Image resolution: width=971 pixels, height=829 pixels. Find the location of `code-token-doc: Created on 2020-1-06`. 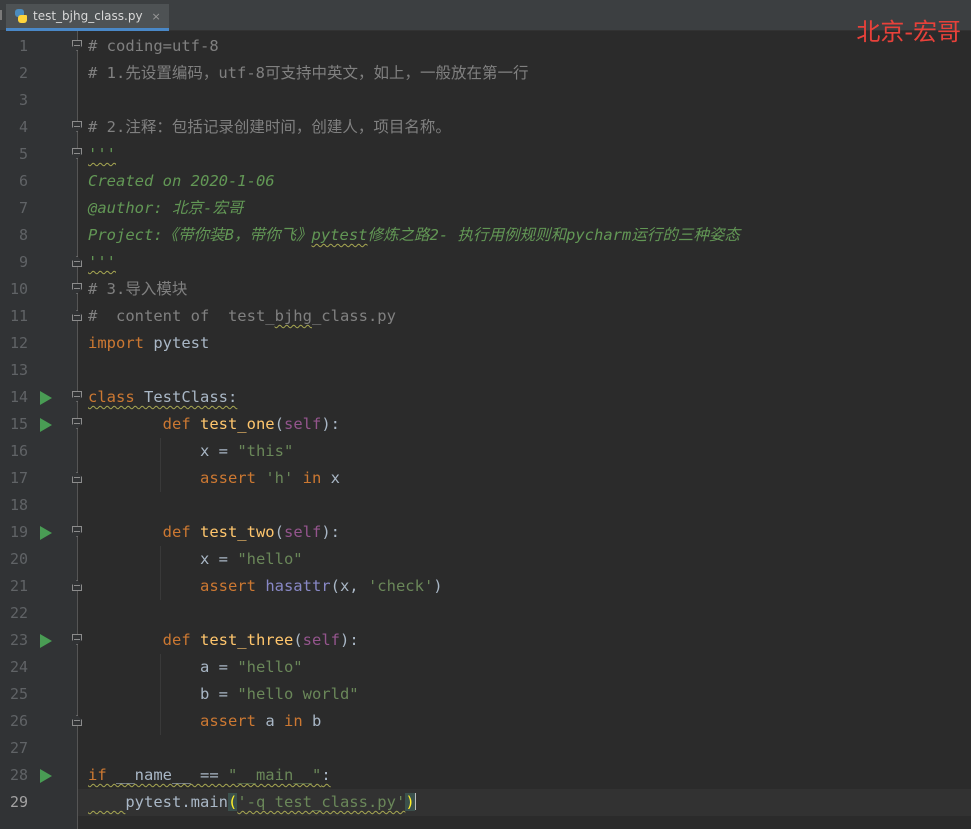

code-token-doc: Created on 2020-1-06 is located at coordinates (181, 181).